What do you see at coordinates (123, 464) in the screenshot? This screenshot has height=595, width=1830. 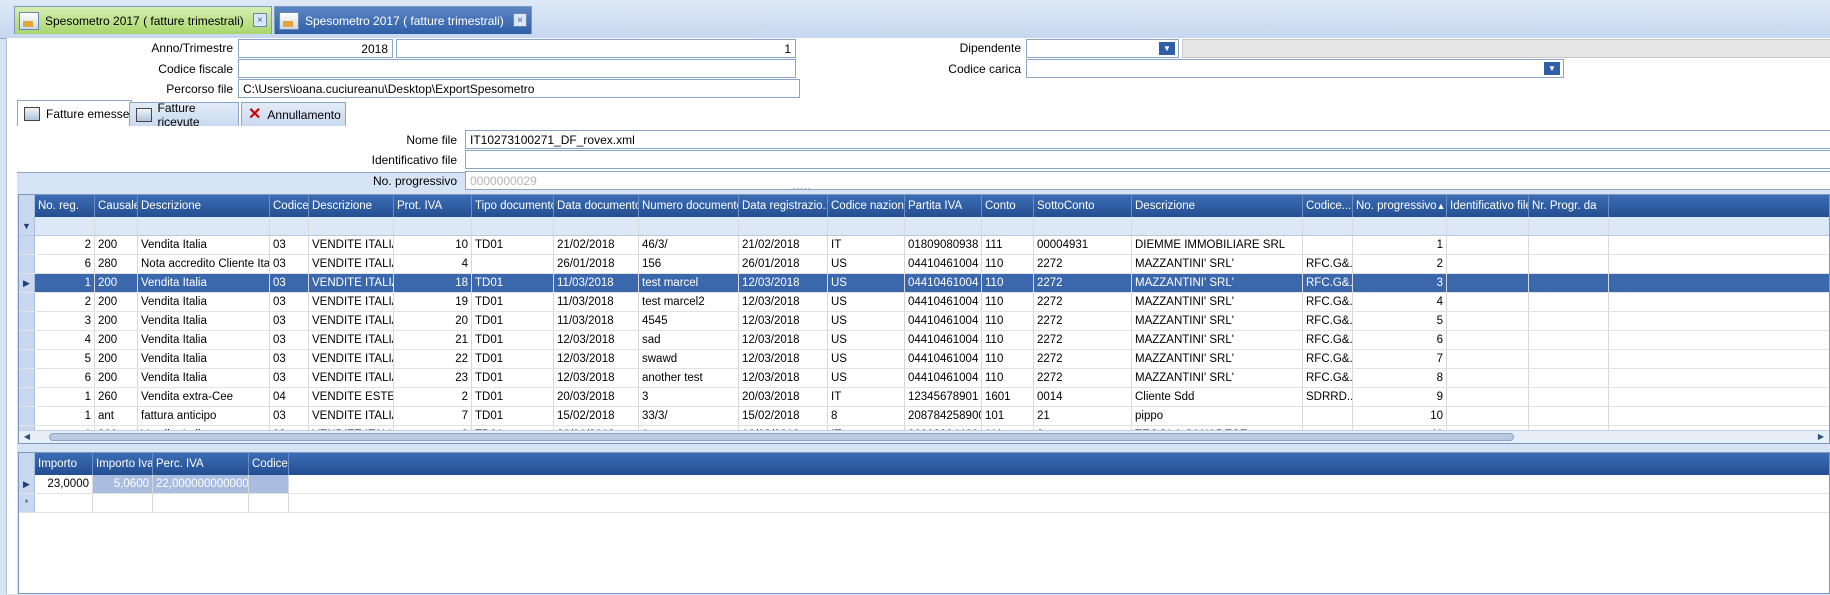 I see `column-header: Importo Iva` at bounding box center [123, 464].